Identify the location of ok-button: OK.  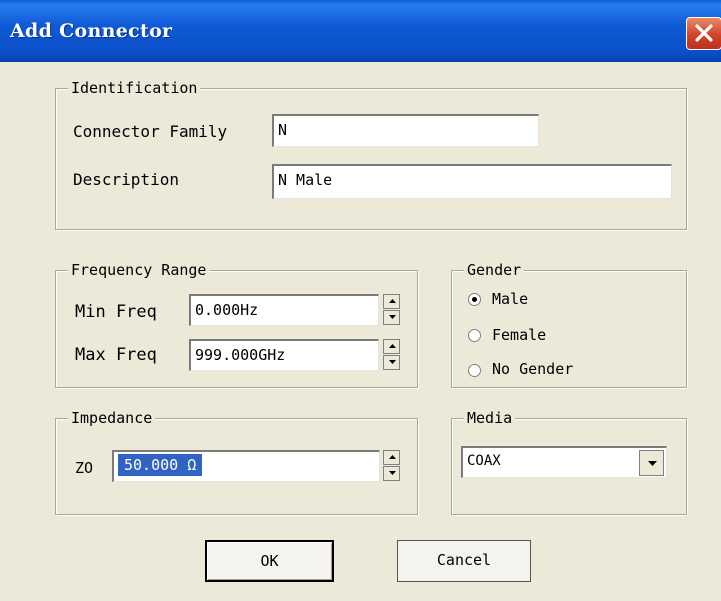
(269, 561).